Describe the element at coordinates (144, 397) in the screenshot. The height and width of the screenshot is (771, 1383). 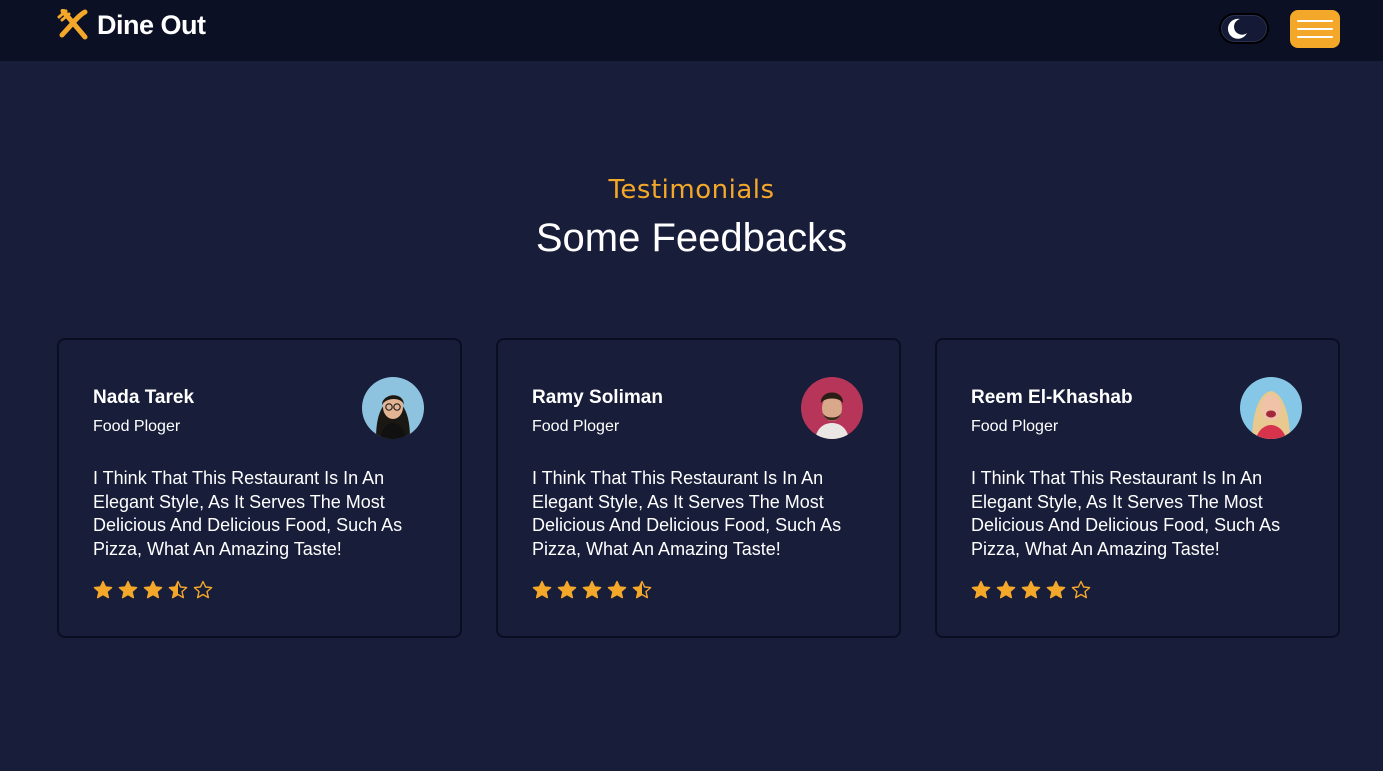
I see `reviewer-name: Nada Tarek` at that location.